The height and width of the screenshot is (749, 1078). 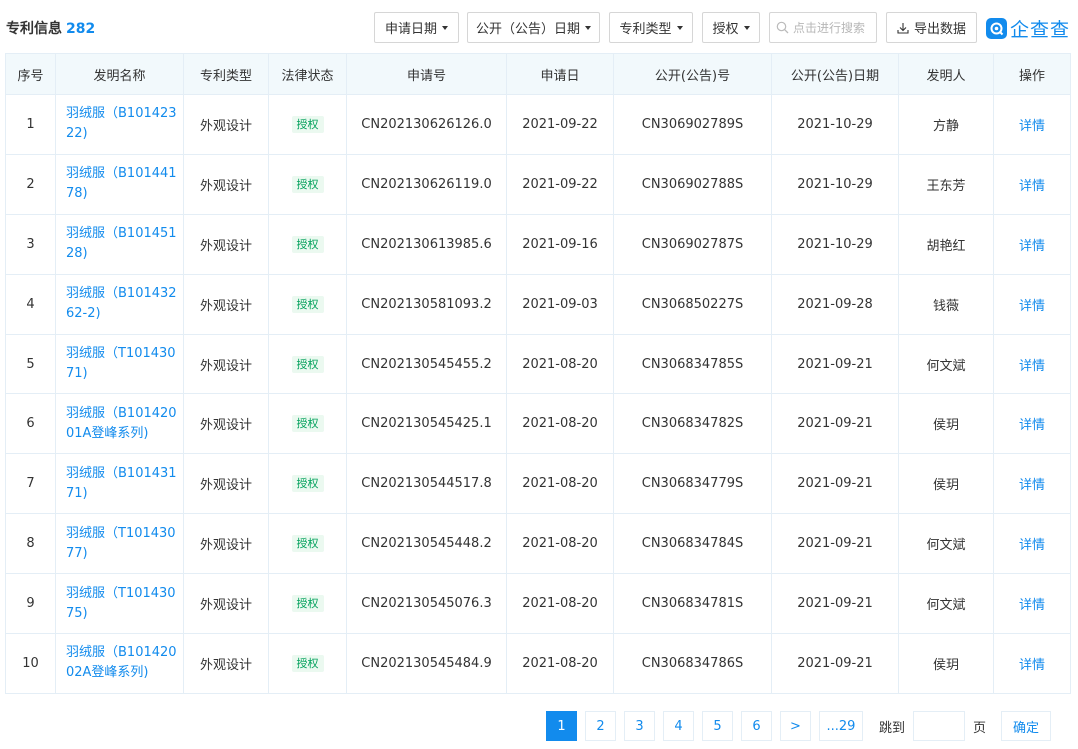 I want to click on page-button-2: 2, so click(x=600, y=726).